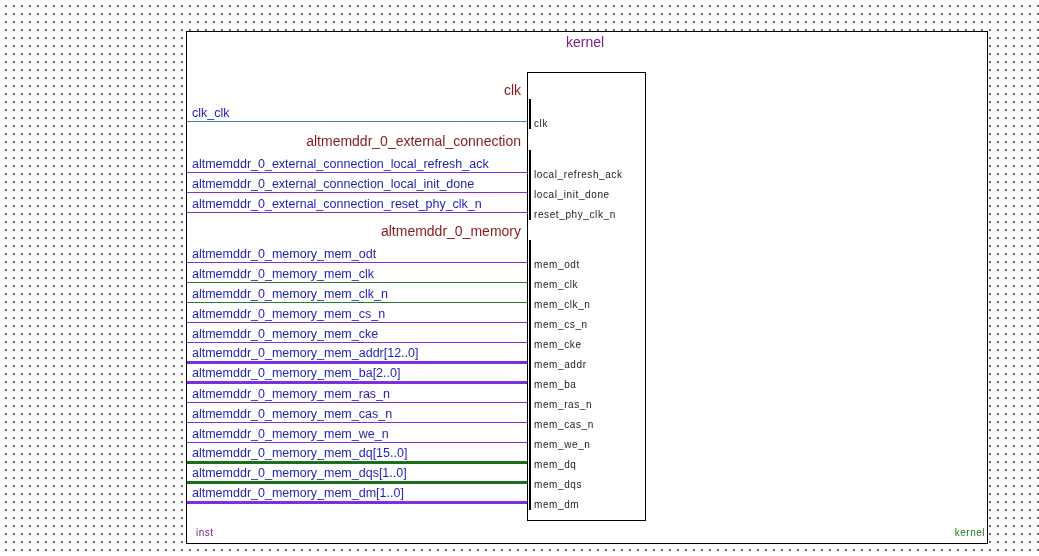  Describe the element at coordinates (561, 324) in the screenshot. I see `port-label: mem_cs_n` at that location.